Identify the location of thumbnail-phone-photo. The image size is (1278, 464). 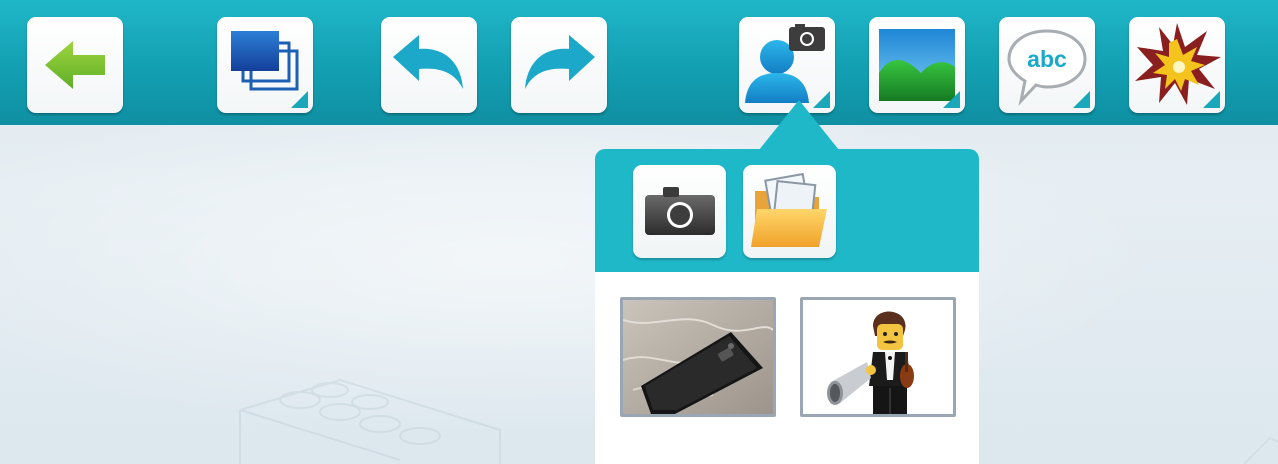
(698, 357).